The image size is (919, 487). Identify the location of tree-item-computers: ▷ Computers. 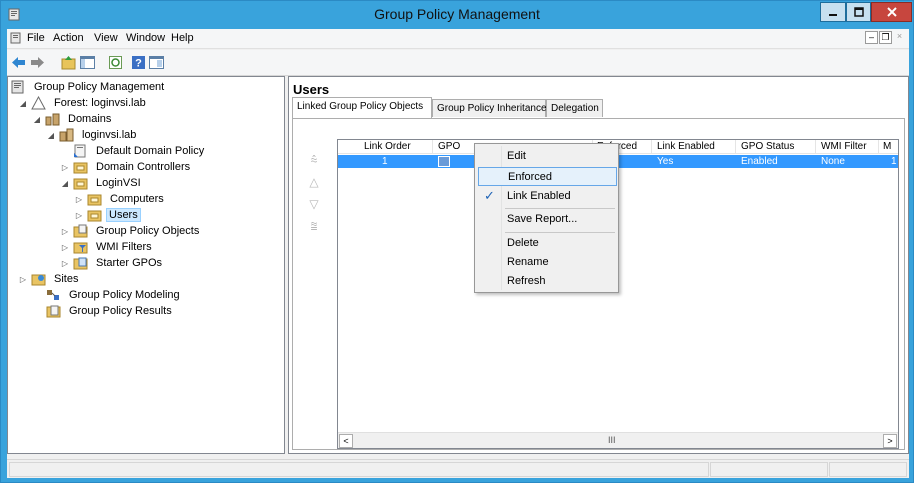
(121, 199).